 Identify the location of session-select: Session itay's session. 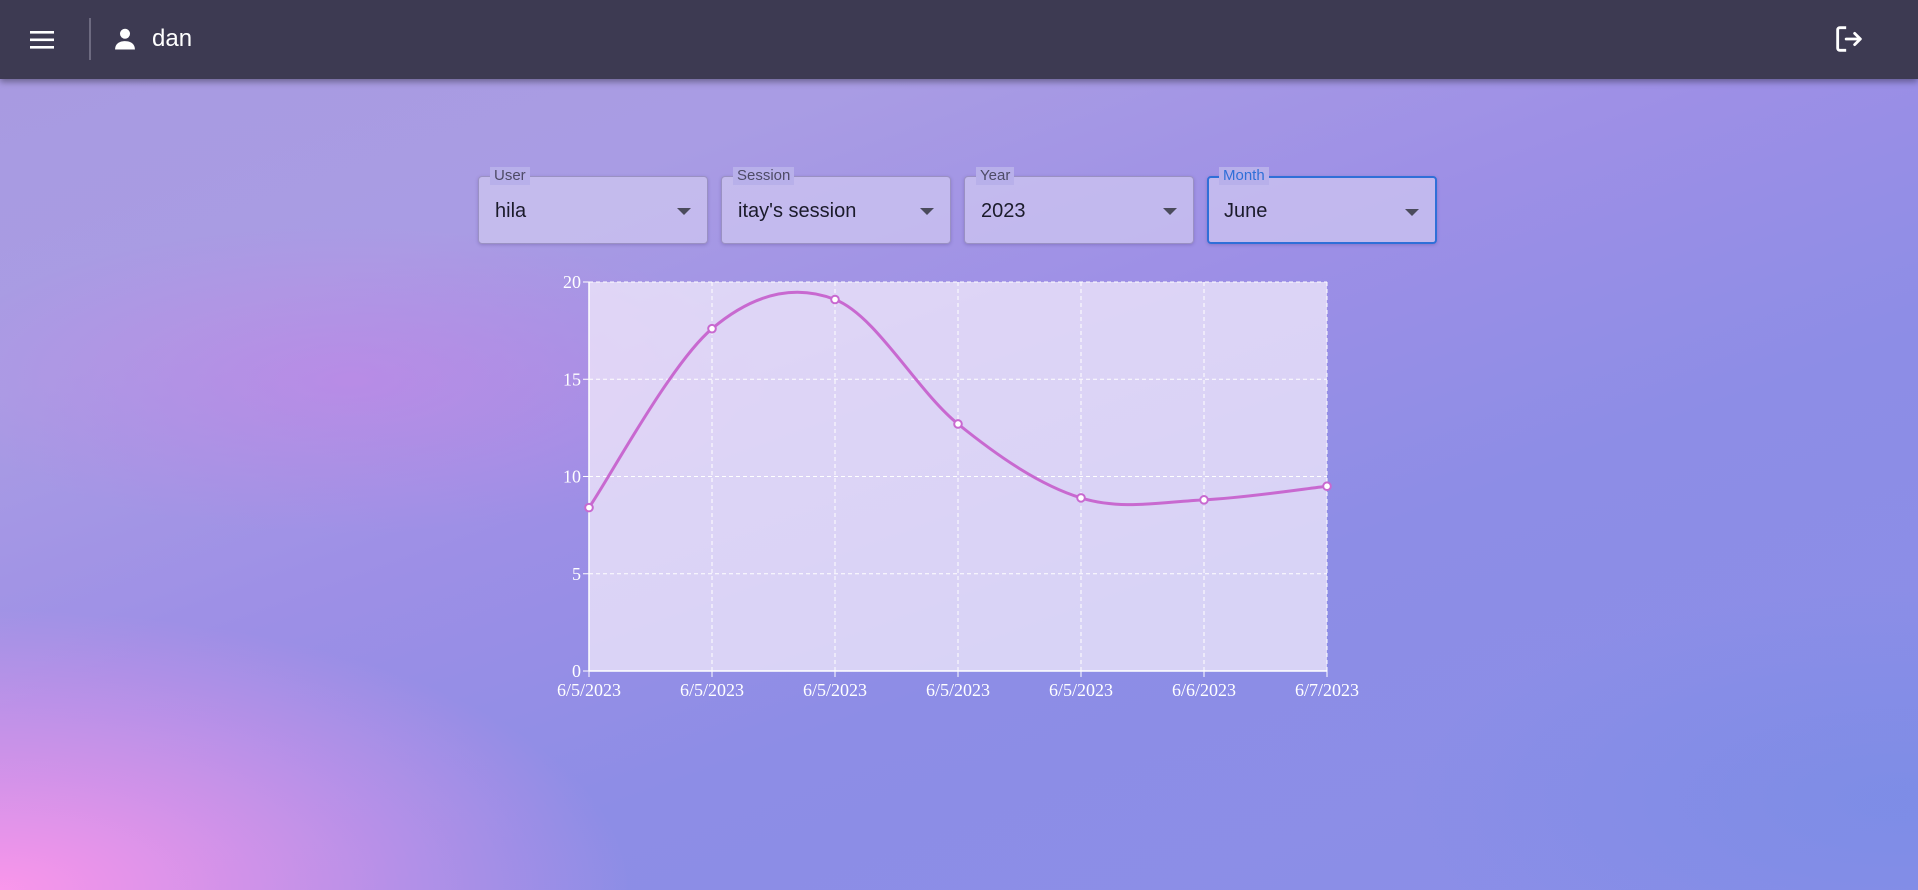
(836, 205).